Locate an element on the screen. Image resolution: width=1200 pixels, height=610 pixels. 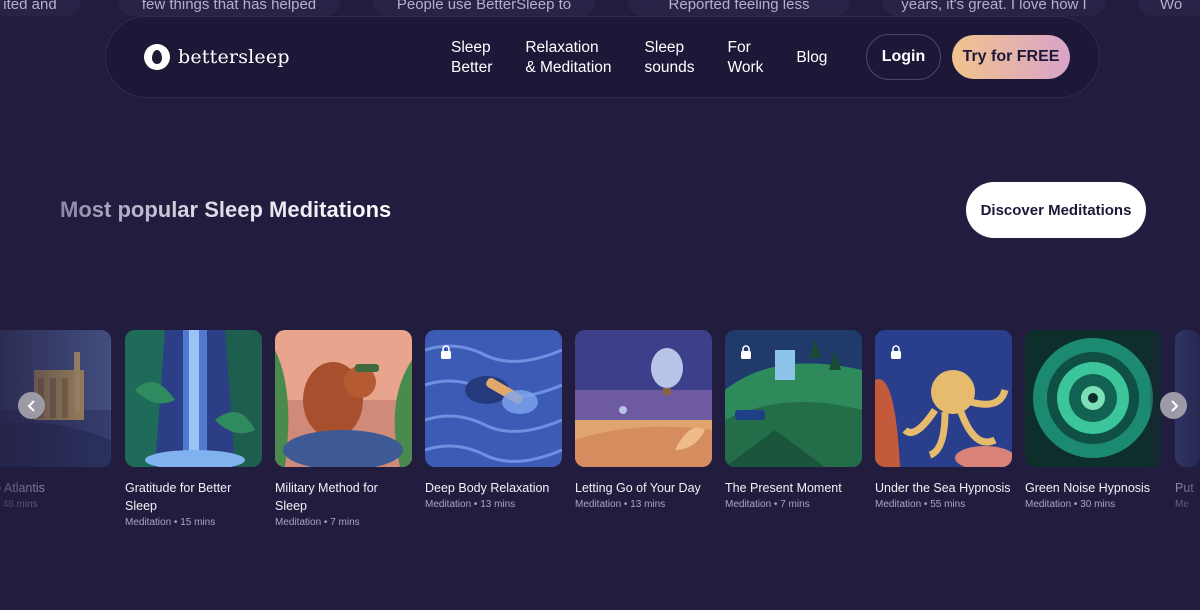
card-title: Letting Go of Your Day is located at coordinates (638, 488).